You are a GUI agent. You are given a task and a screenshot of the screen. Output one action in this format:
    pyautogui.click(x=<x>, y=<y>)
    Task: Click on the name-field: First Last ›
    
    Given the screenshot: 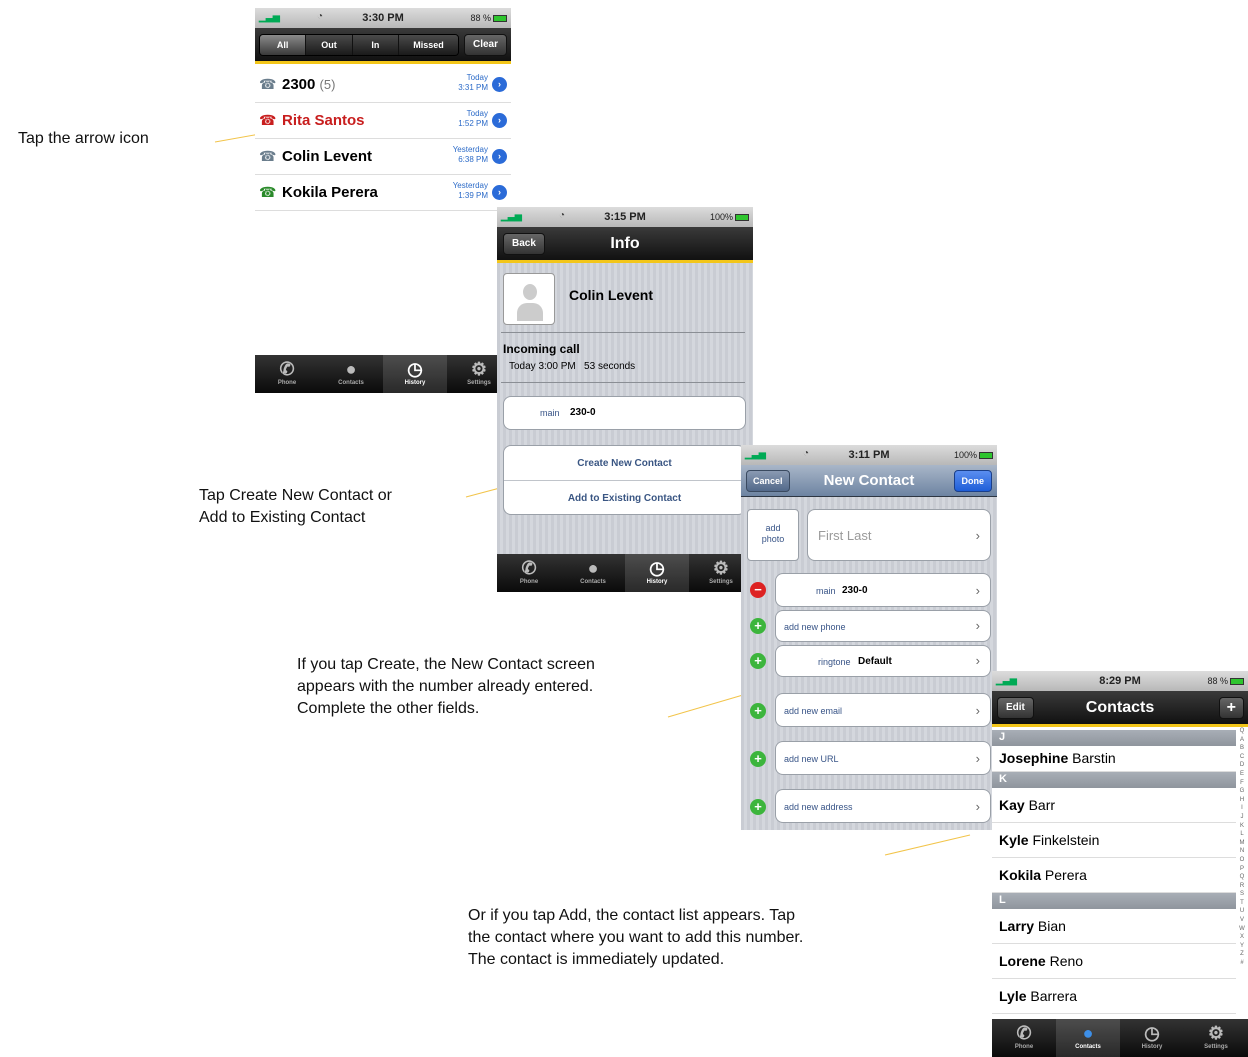 What is the action you would take?
    pyautogui.click(x=899, y=535)
    